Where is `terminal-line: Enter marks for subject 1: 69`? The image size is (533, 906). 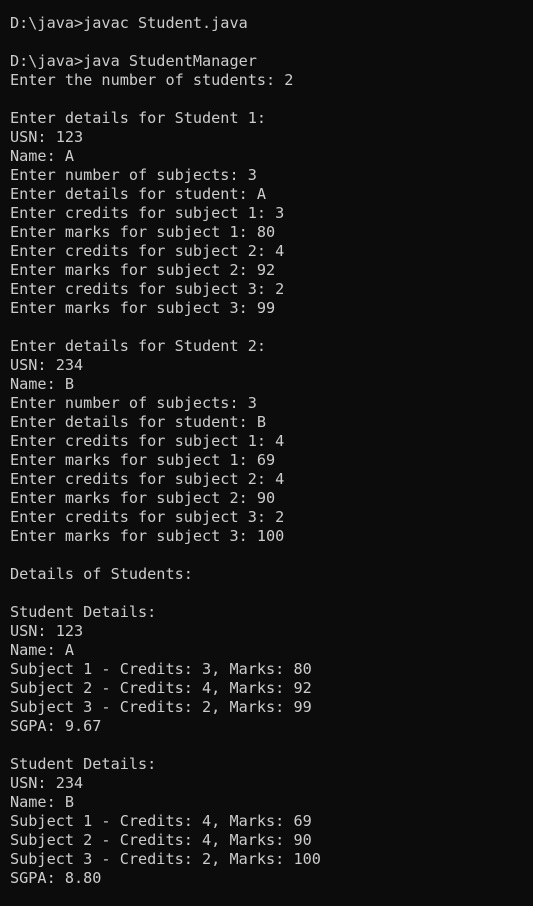
terminal-line: Enter marks for subject 1: 69 is located at coordinates (143, 460).